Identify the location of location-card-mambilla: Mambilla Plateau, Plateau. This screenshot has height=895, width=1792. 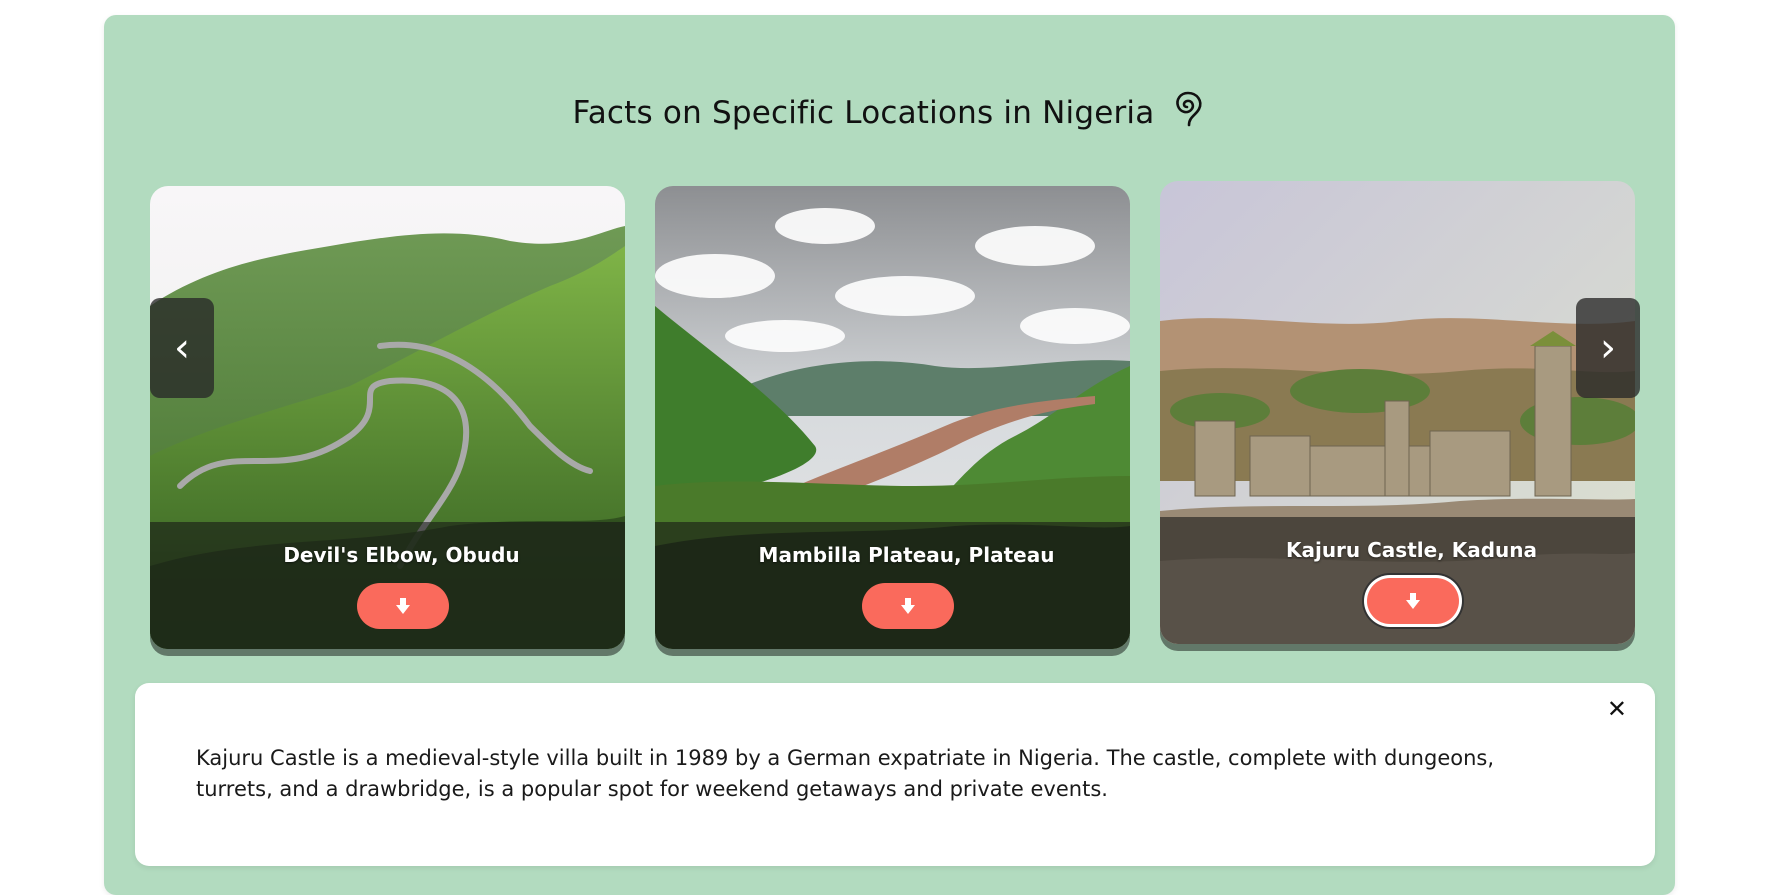
(892, 417).